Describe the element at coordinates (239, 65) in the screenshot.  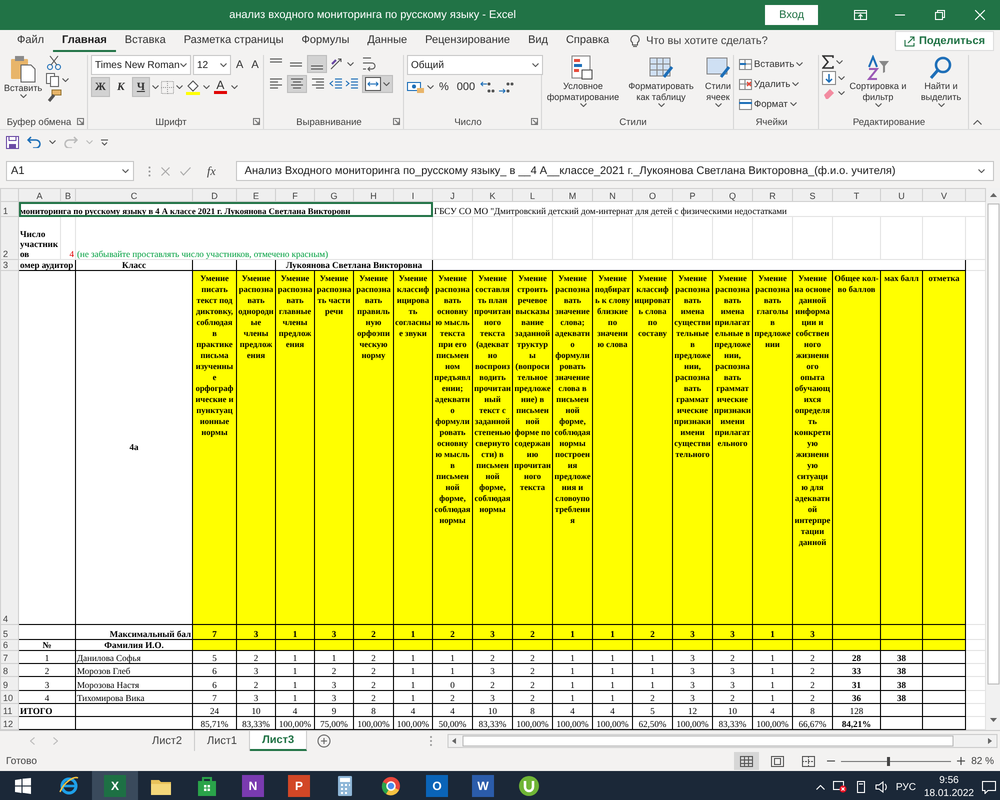
I see `grow-font-button: A` at that location.